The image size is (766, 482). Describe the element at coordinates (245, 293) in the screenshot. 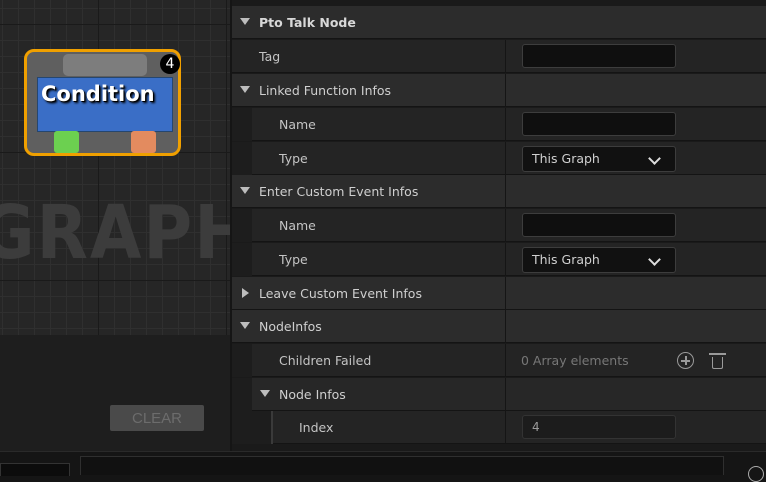

I see `triangle-right-icon` at that location.